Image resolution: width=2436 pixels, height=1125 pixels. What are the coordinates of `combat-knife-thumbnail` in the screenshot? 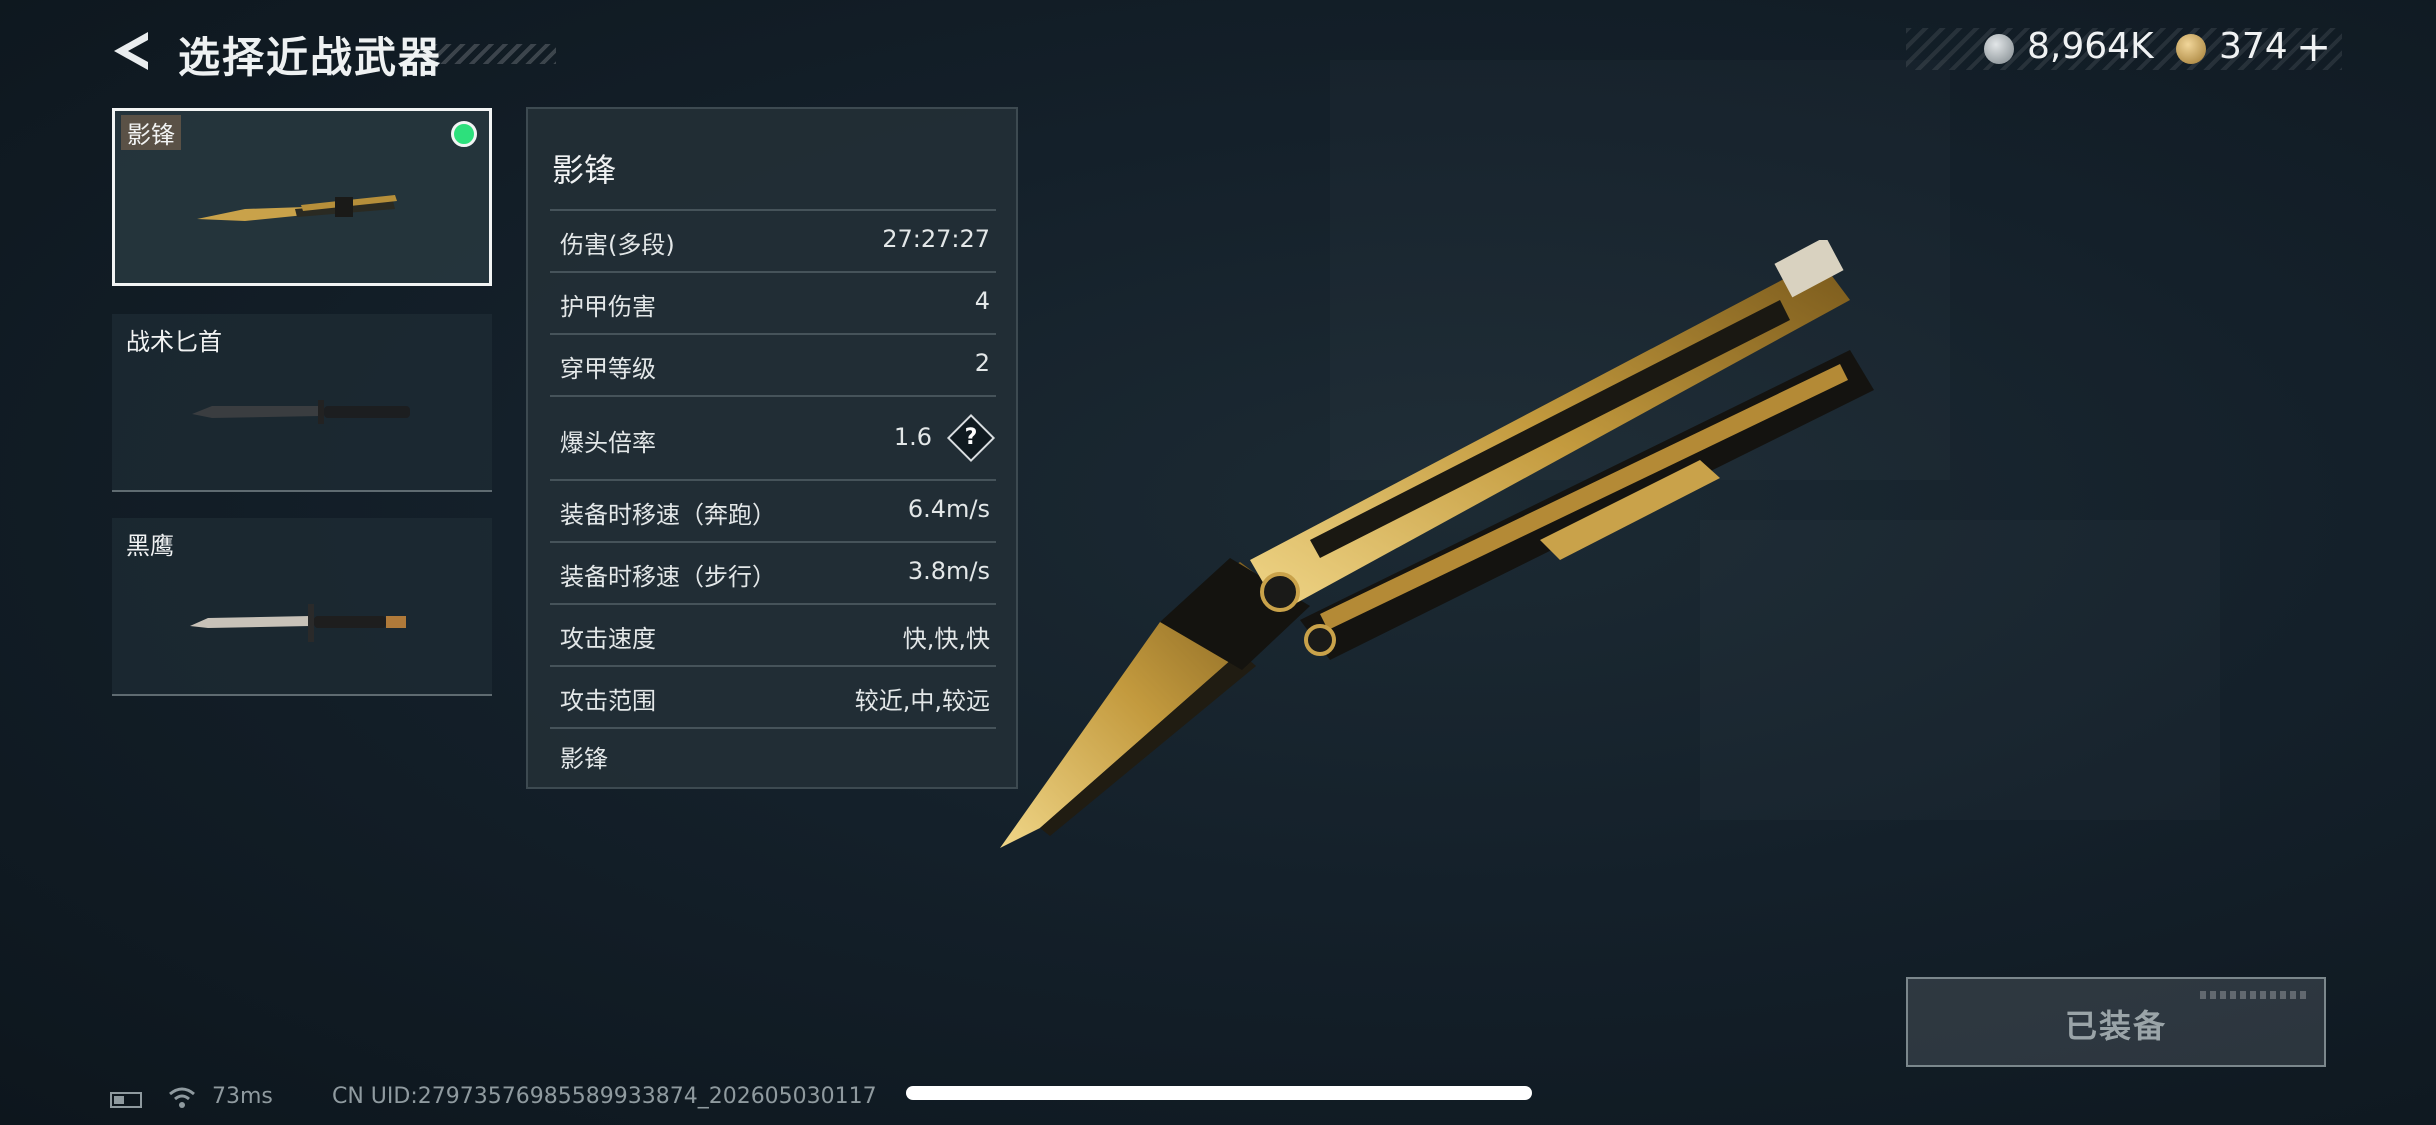 It's located at (298, 623).